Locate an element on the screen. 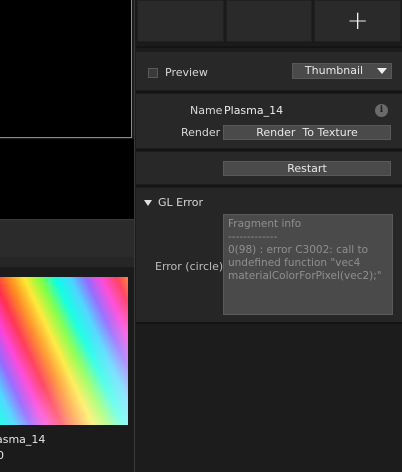  preview-section: Preview Thumbnail is located at coordinates (269, 71).